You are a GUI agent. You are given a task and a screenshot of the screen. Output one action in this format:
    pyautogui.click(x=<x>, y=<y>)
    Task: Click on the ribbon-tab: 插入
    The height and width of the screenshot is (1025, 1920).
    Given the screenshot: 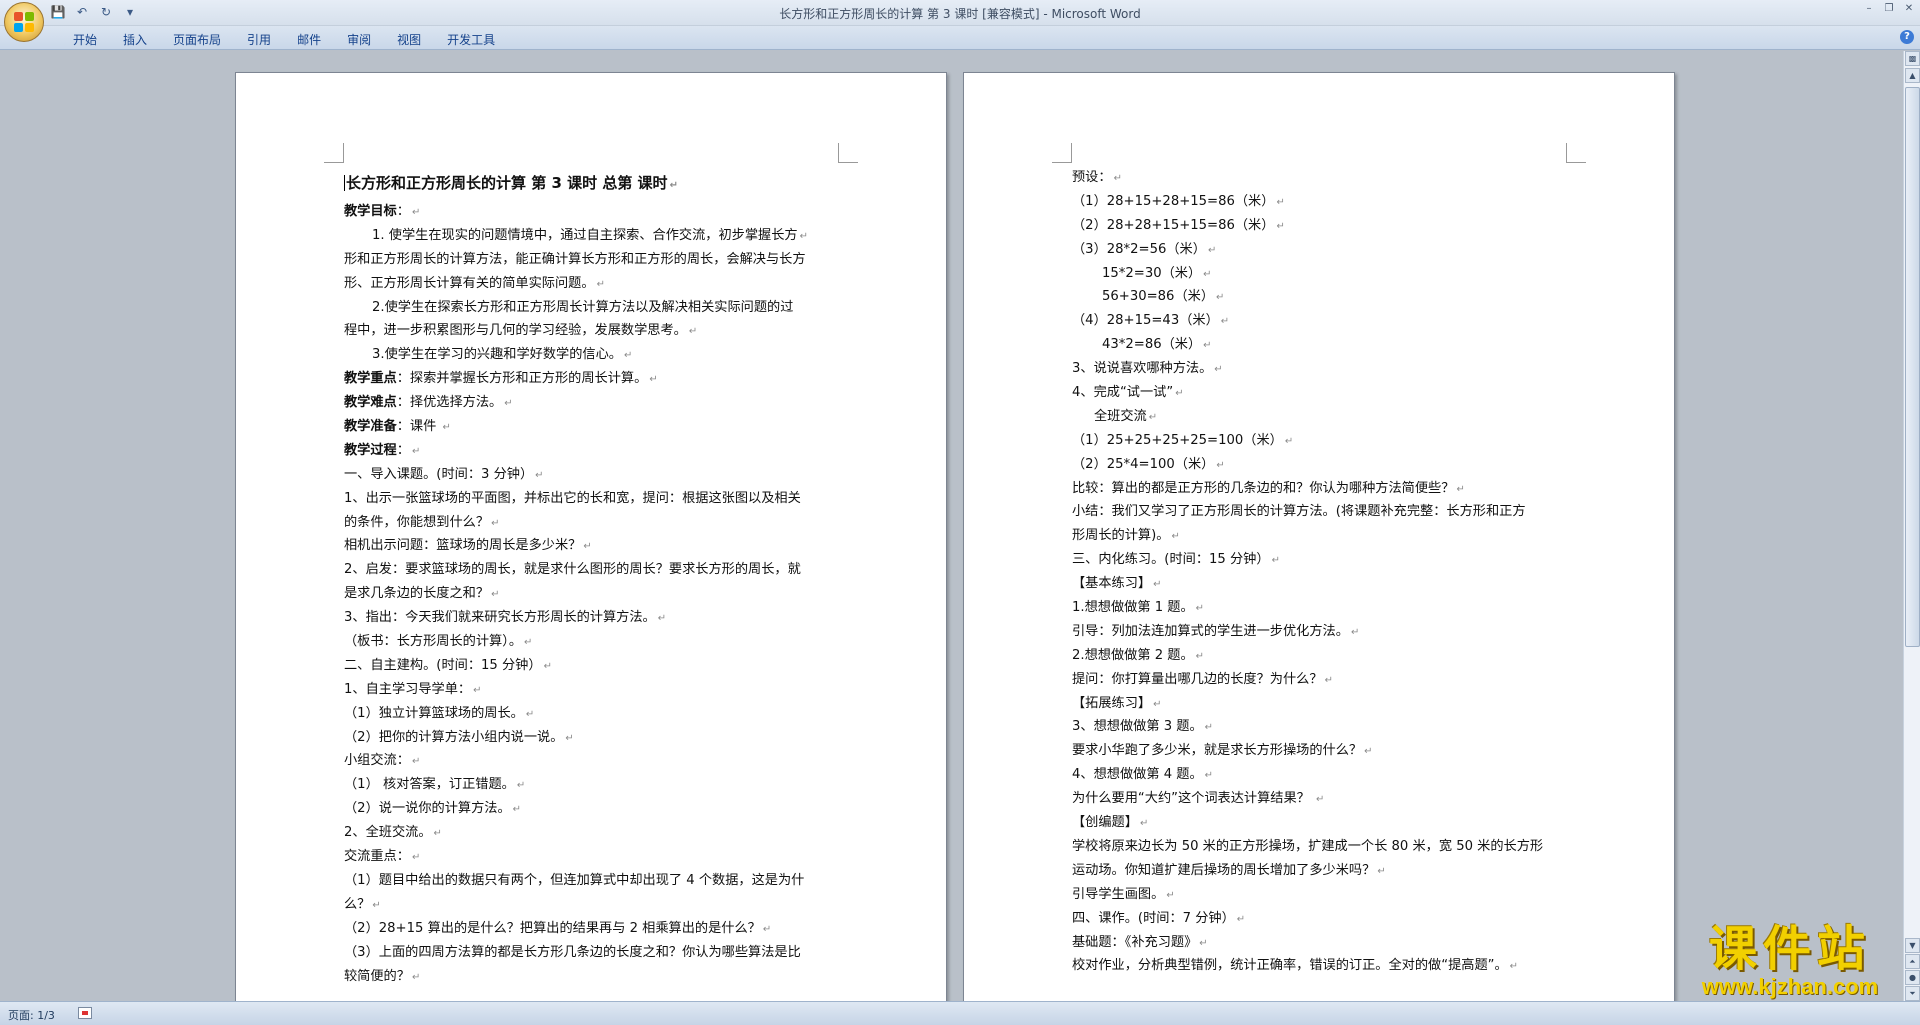 What is the action you would take?
    pyautogui.click(x=135, y=39)
    